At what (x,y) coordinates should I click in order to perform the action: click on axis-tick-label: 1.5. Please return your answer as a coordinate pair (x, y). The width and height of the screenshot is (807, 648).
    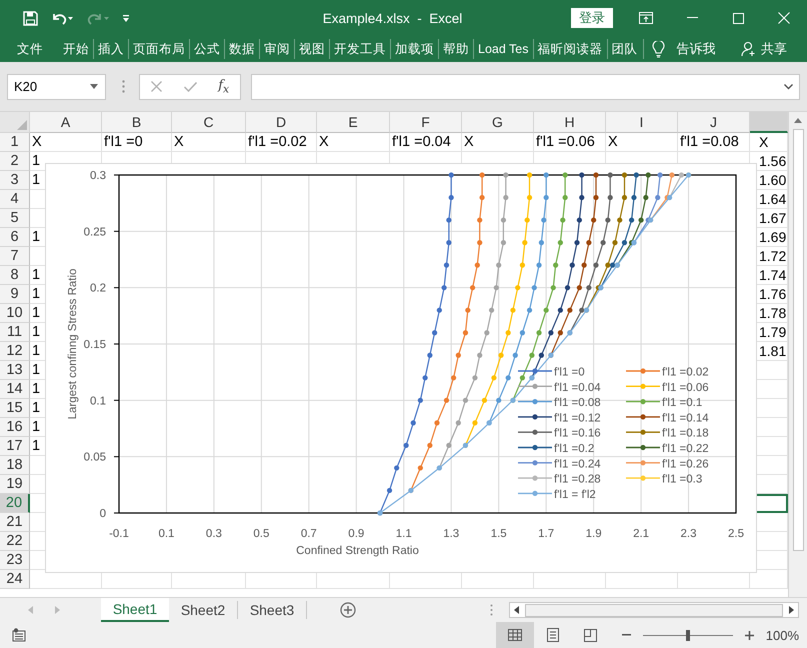
    Looking at the image, I should click on (498, 534).